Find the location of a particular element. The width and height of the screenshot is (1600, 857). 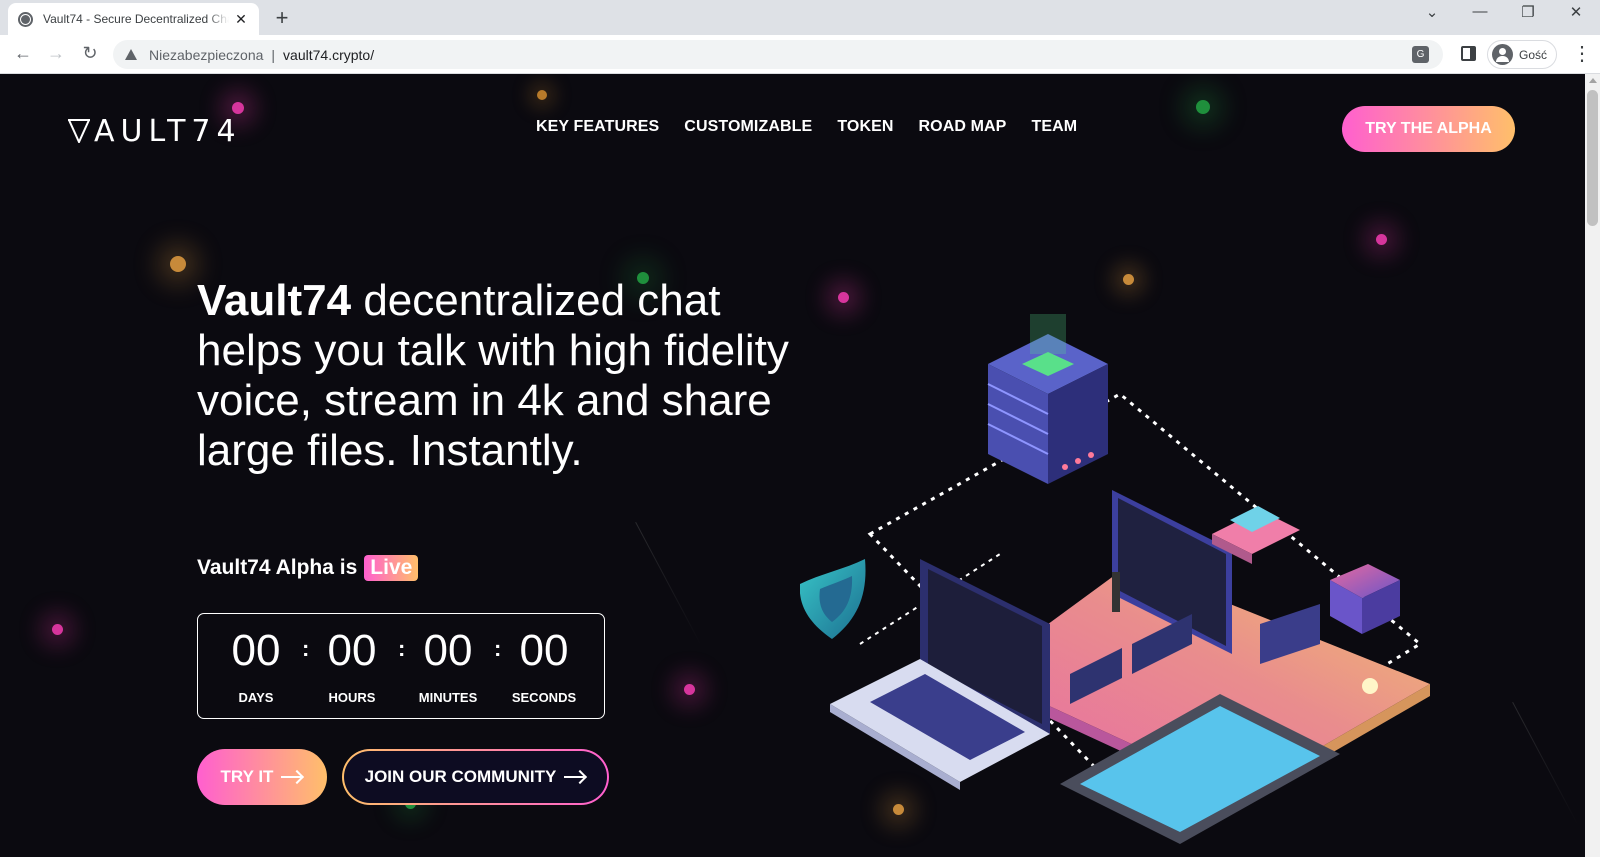

address-bar: Niezabezpieczona | vault74.crypto/ G is located at coordinates (778, 54).